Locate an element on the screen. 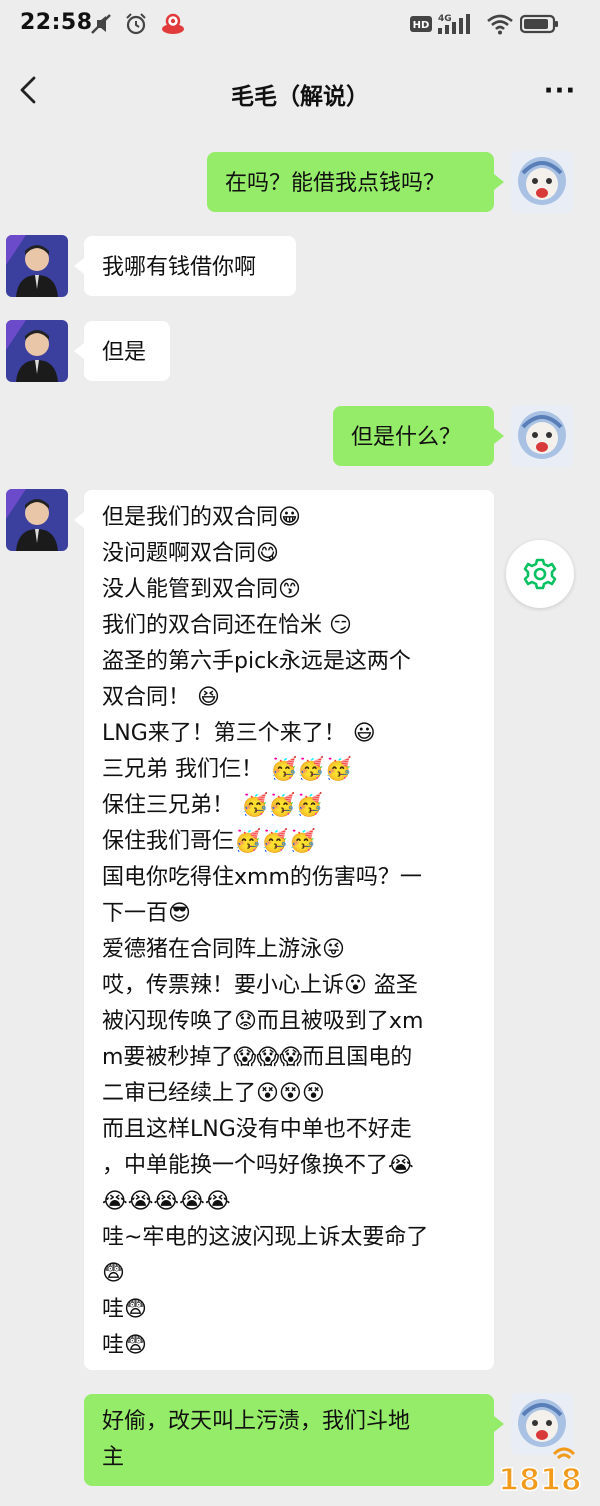 The image size is (600, 1506). message-line: 但是我们的双合同😀 is located at coordinates (201, 517).